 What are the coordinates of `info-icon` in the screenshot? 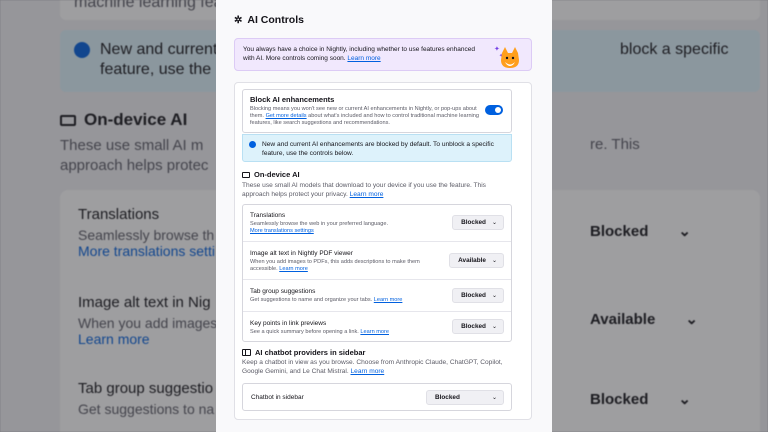 It's located at (252, 144).